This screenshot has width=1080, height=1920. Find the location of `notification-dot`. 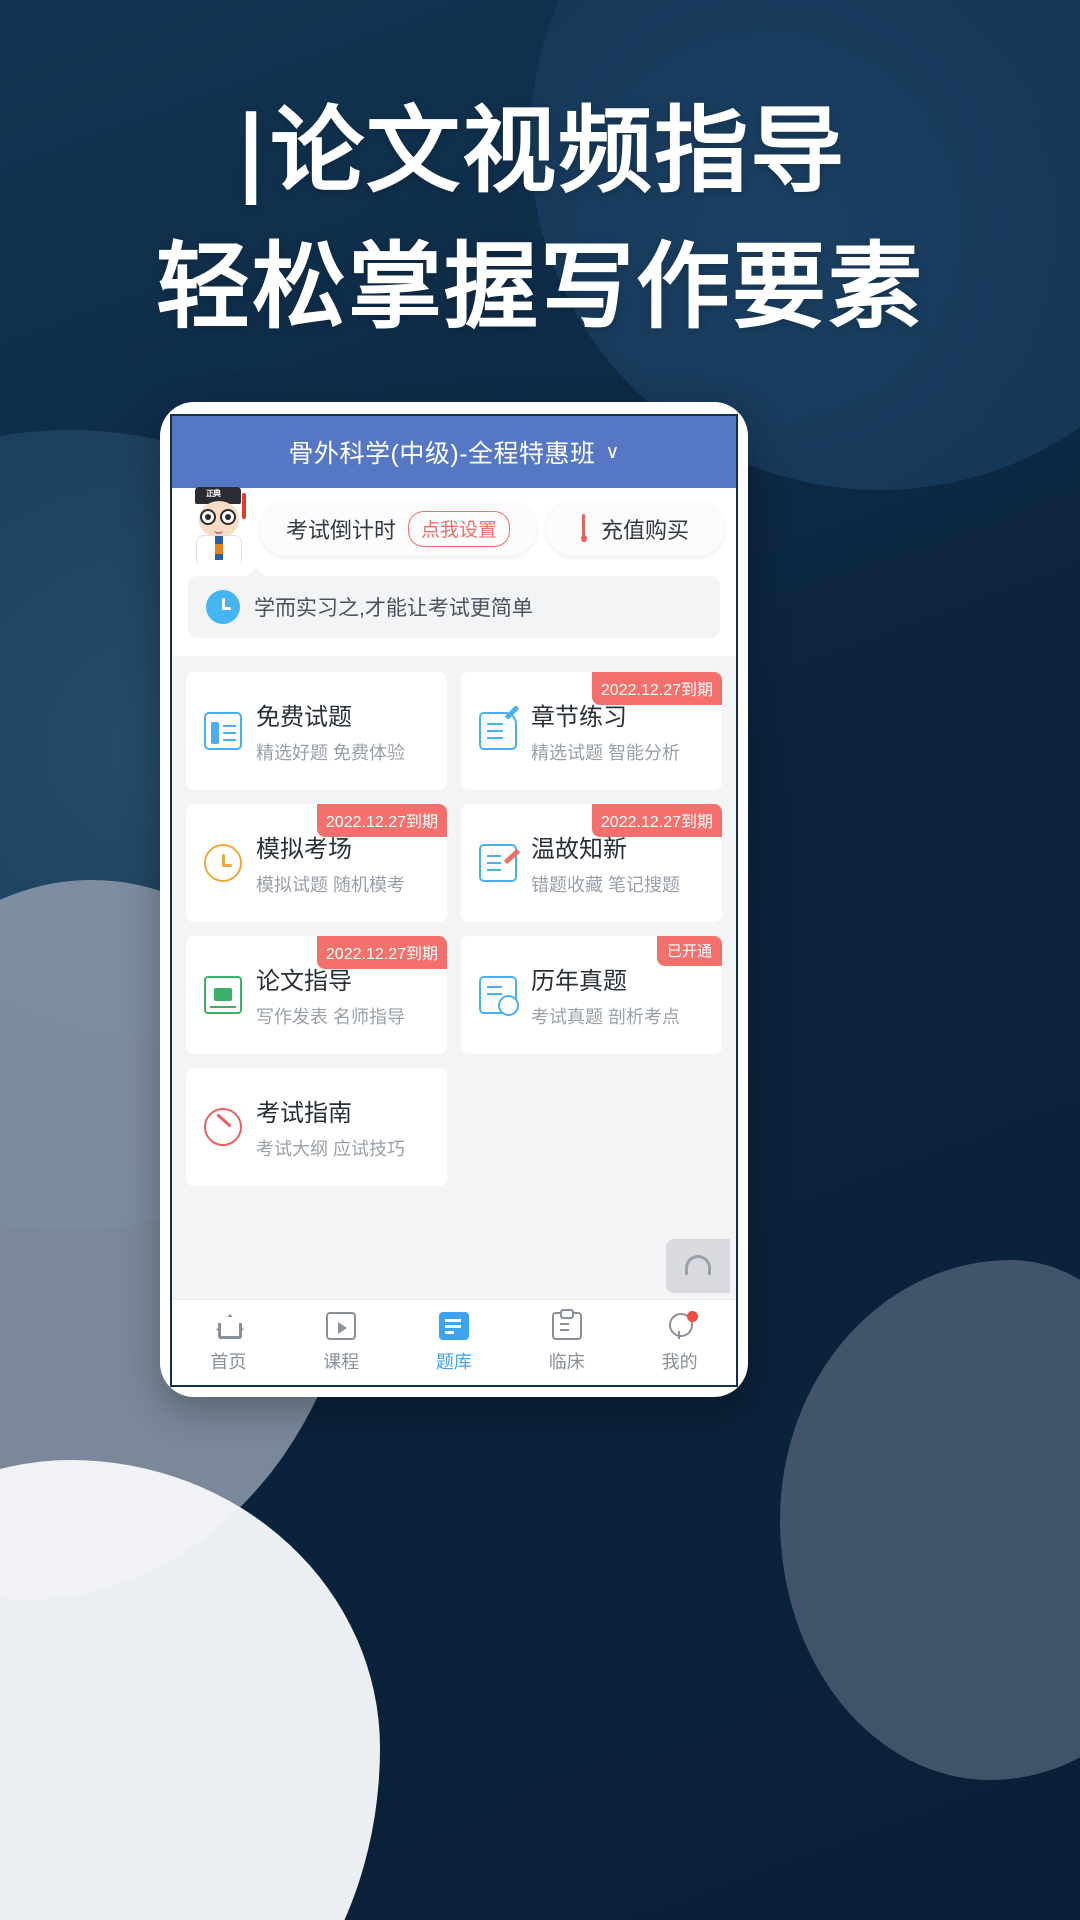

notification-dot is located at coordinates (692, 1316).